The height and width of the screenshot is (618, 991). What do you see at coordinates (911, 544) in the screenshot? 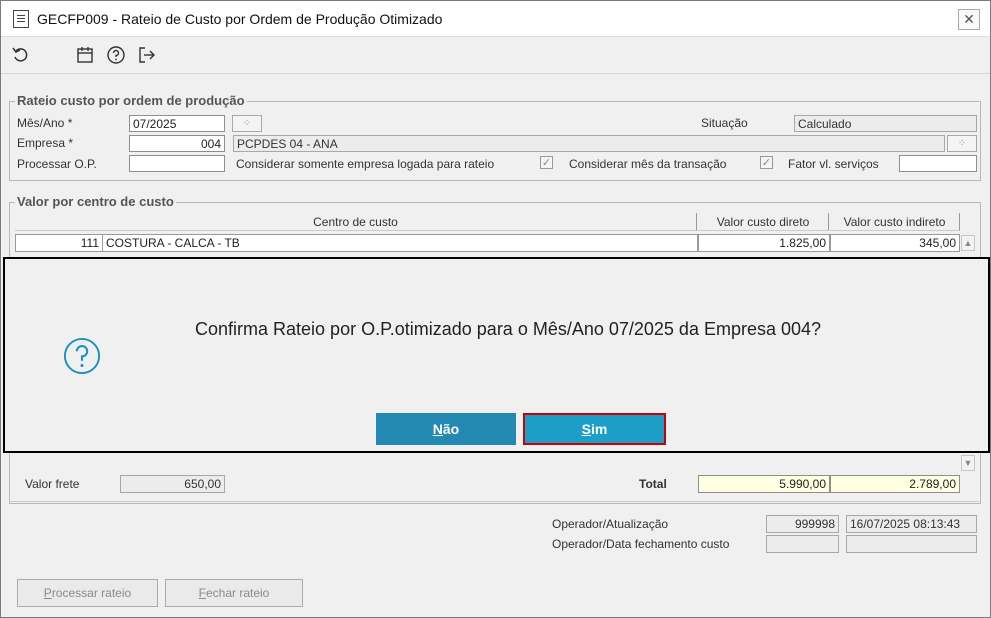
I see `fechamento-date-field` at bounding box center [911, 544].